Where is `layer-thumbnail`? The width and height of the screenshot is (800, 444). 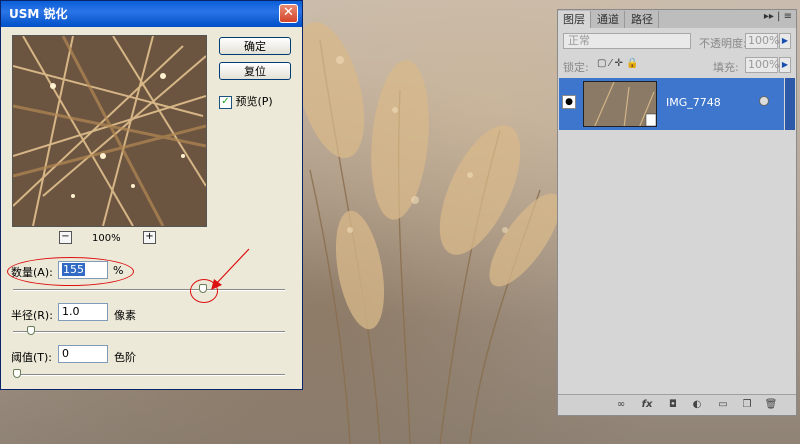 layer-thumbnail is located at coordinates (620, 104).